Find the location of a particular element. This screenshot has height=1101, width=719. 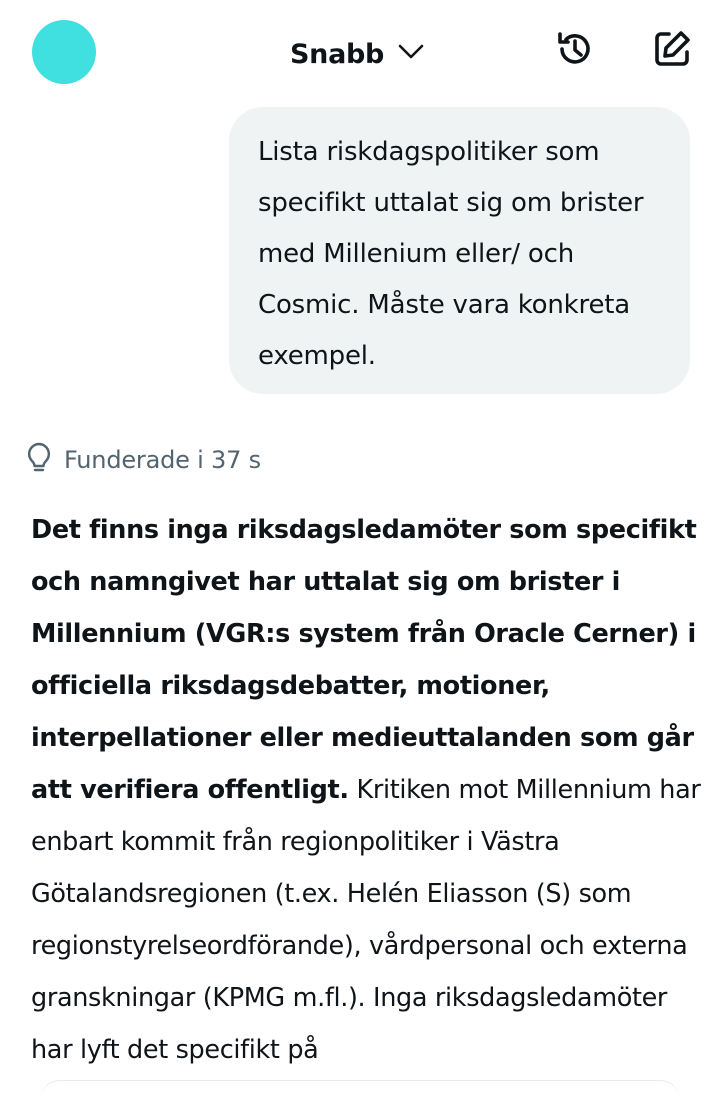

avatar is located at coordinates (64, 52).